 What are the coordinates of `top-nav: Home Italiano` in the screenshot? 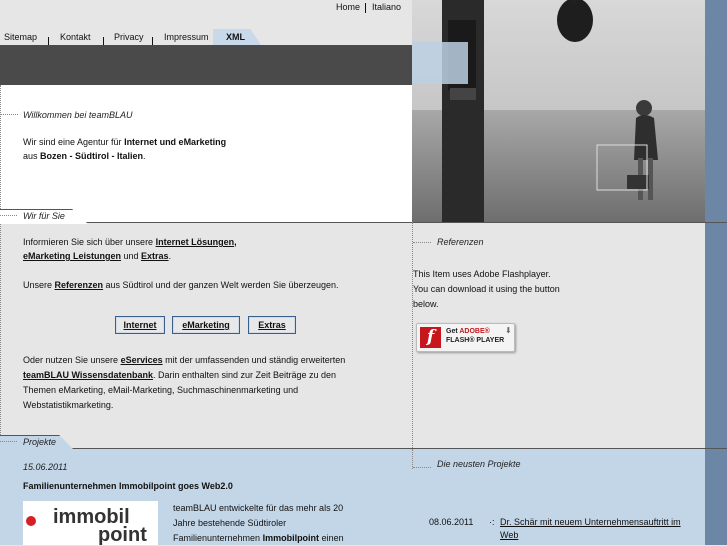 It's located at (365, 7).